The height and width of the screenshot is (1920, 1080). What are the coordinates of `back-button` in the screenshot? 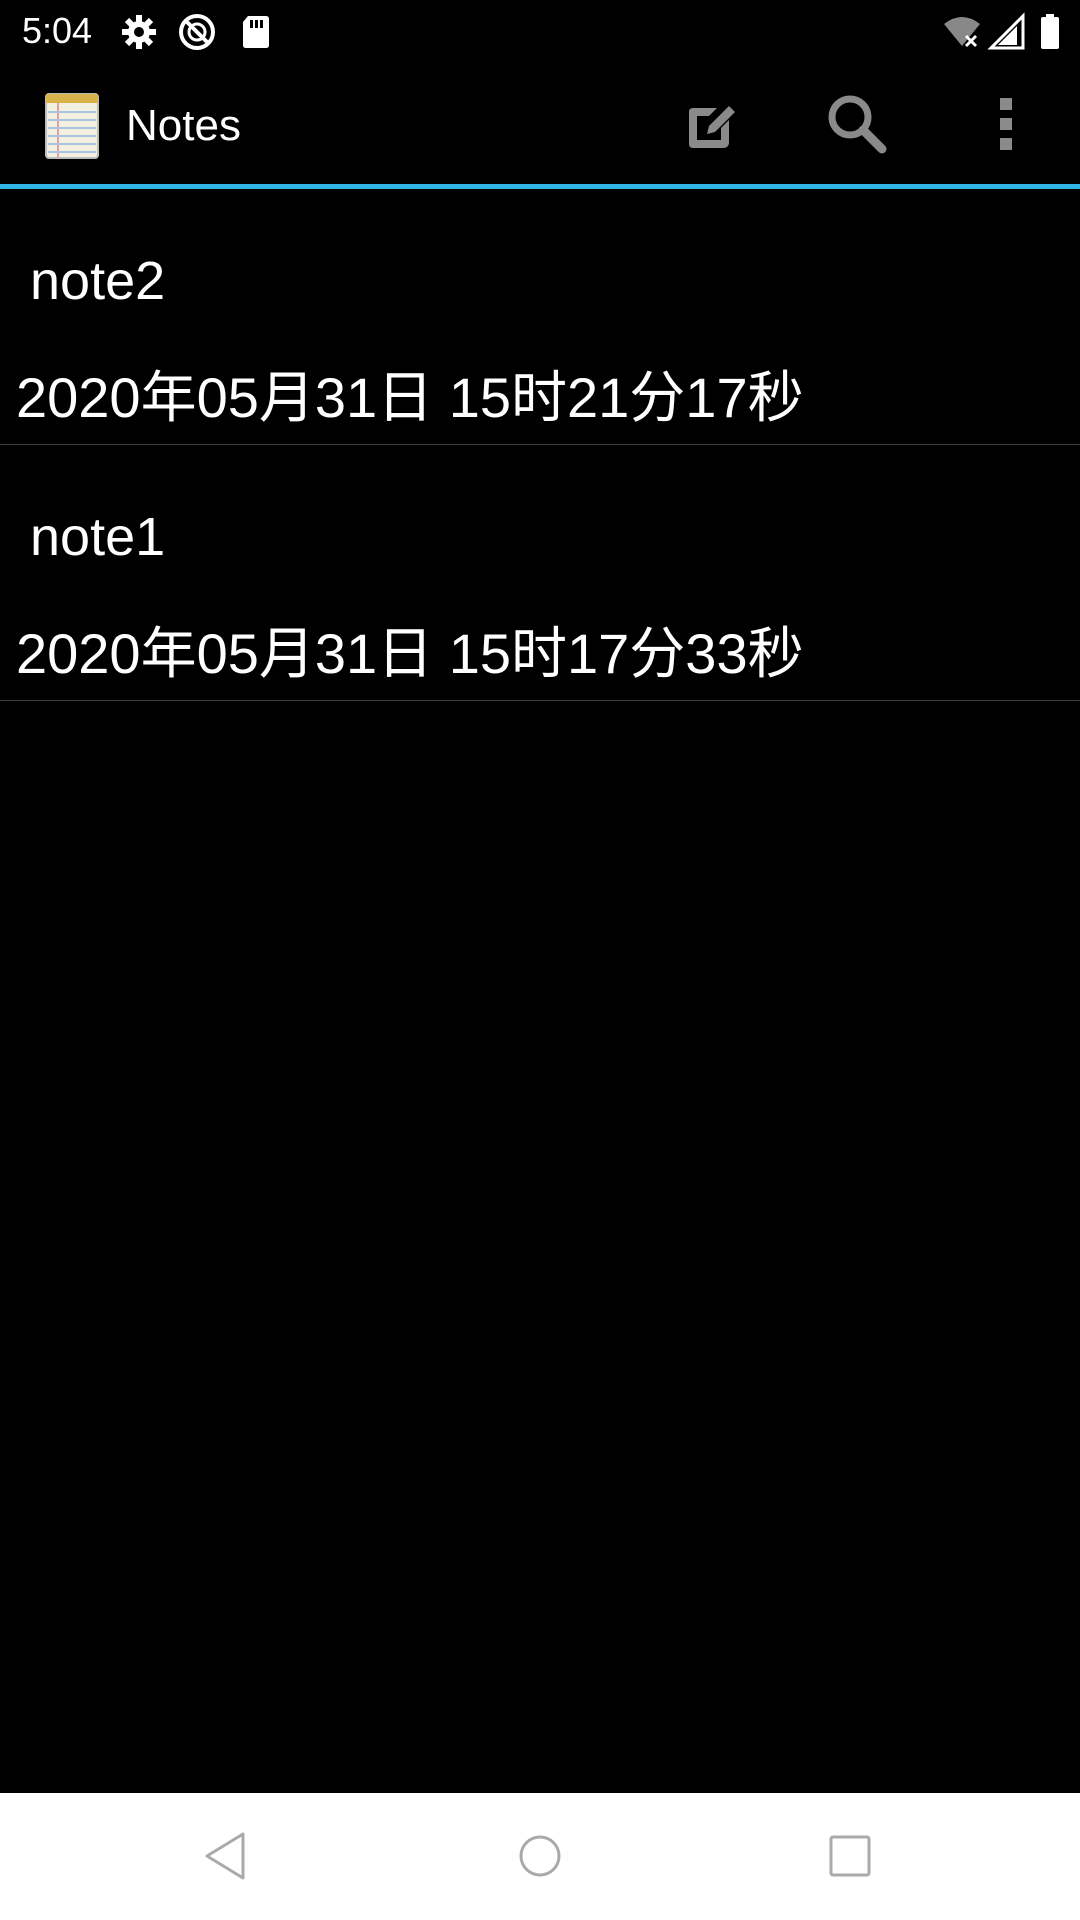 It's located at (226, 1858).